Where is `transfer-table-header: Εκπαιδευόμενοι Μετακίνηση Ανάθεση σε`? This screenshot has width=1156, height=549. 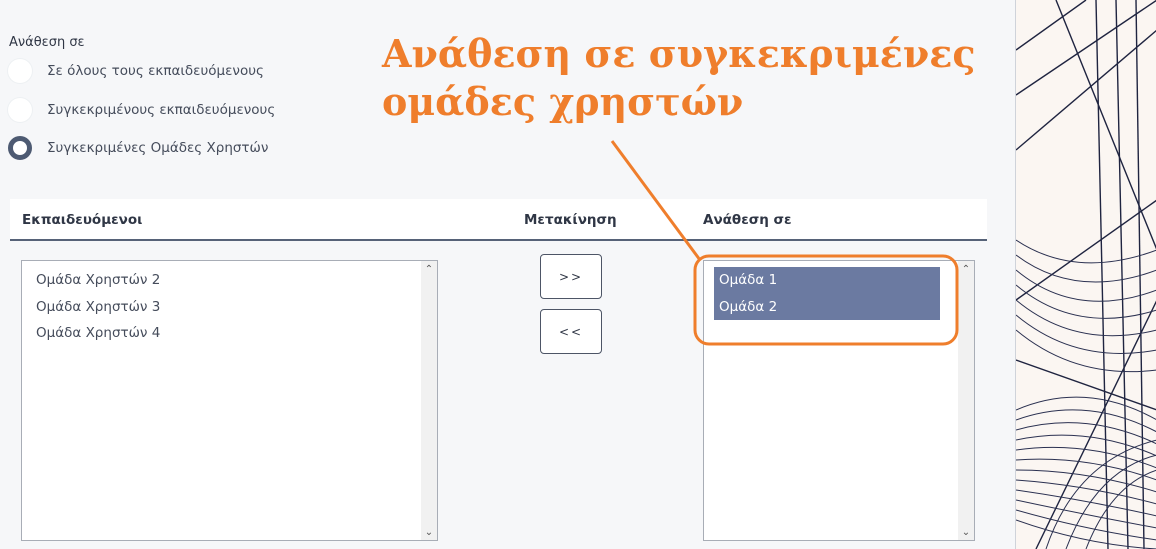 transfer-table-header: Εκπαιδευόμενοι Μετακίνηση Ανάθεση σε is located at coordinates (498, 220).